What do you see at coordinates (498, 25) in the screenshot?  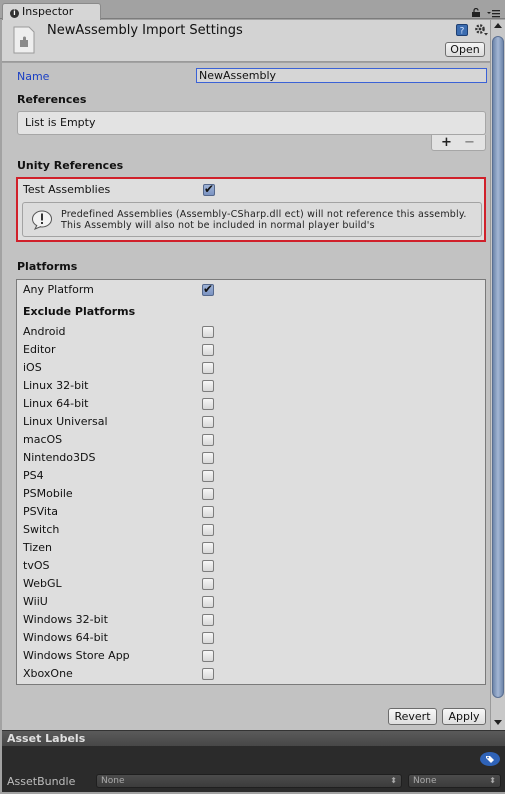 I see `scroll-up-arrow-icon` at bounding box center [498, 25].